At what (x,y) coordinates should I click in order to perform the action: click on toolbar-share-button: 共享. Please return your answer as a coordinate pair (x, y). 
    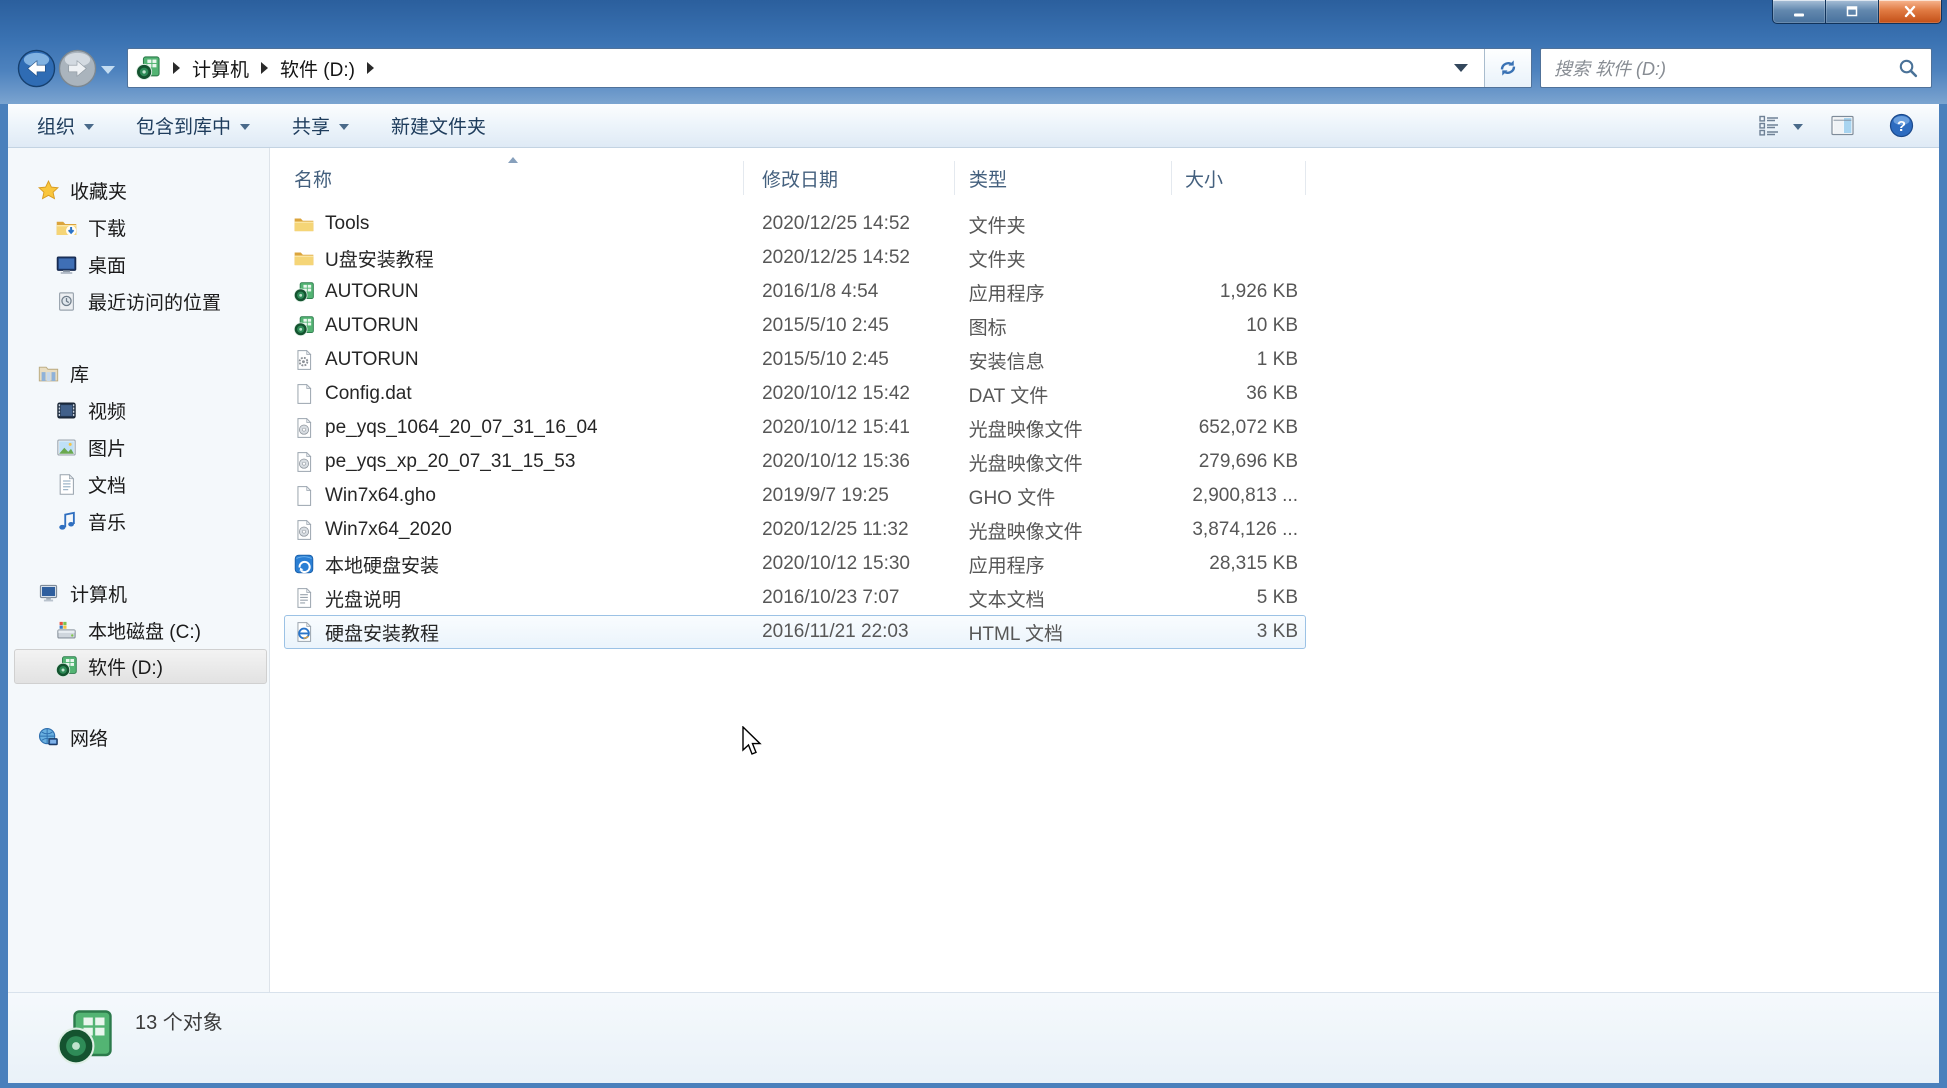
    Looking at the image, I should click on (321, 125).